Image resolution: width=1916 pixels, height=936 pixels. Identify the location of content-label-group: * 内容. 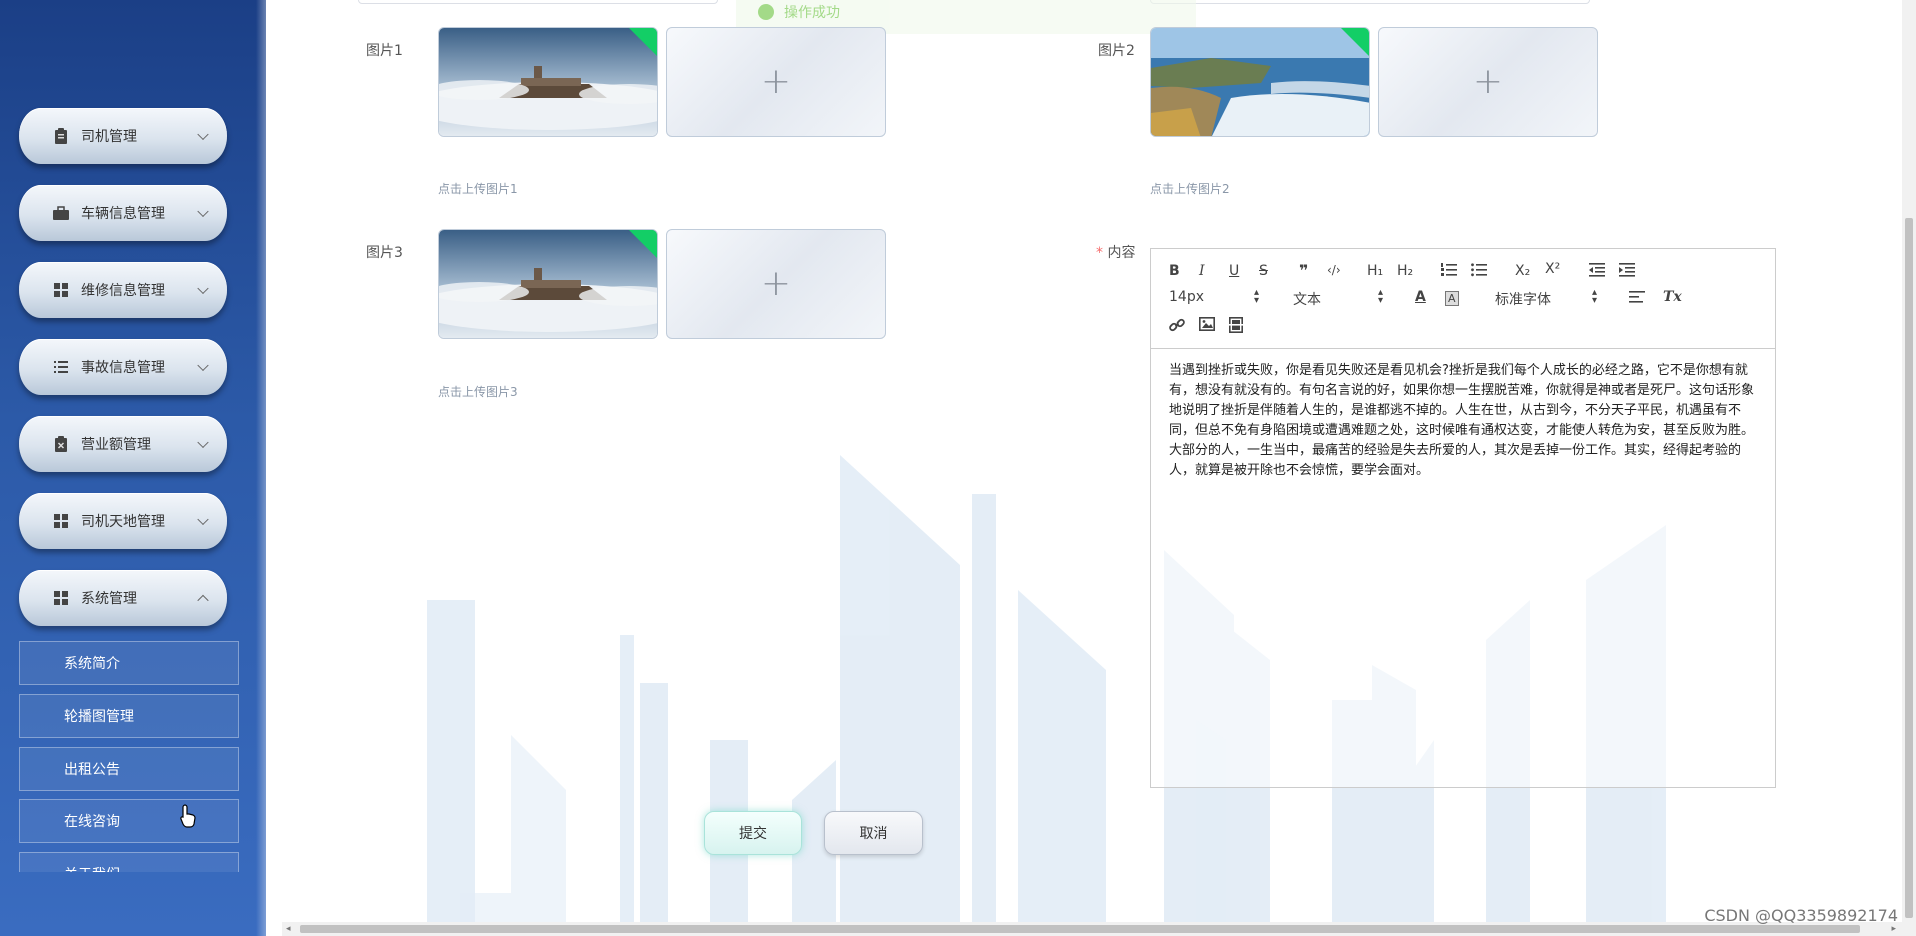
(1115, 252).